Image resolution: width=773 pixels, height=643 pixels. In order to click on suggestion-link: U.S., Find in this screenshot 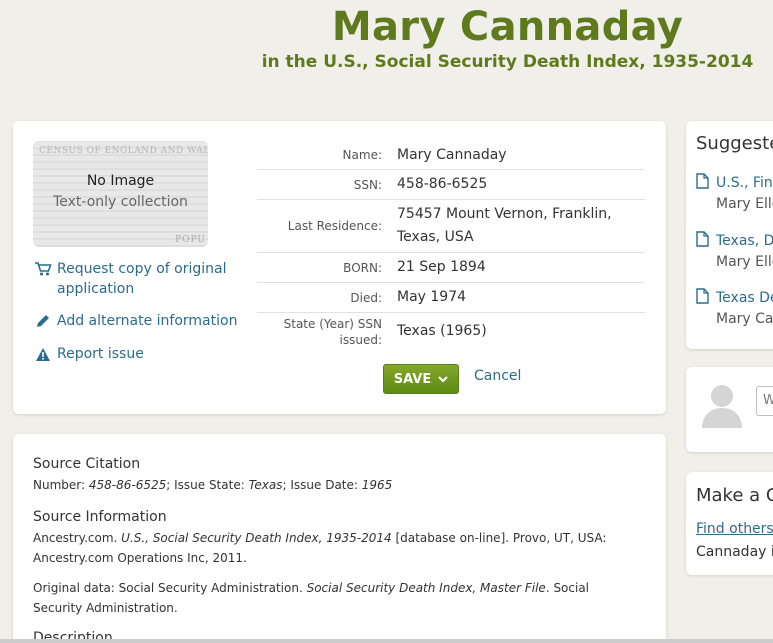, I will do `click(734, 183)`.